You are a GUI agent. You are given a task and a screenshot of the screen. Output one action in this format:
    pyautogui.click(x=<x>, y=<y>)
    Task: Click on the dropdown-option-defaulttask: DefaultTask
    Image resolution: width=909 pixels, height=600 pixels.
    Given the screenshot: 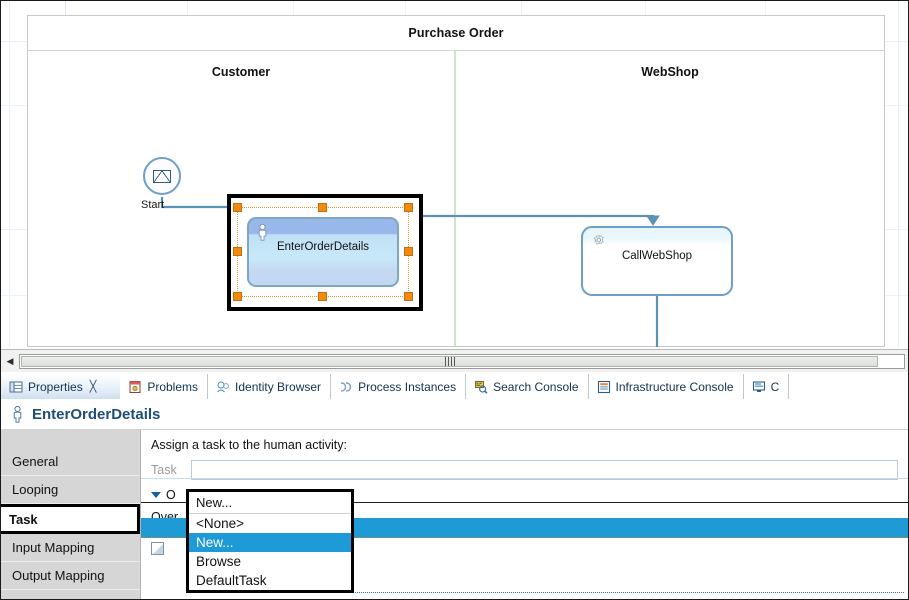 What is the action you would take?
    pyautogui.click(x=270, y=580)
    